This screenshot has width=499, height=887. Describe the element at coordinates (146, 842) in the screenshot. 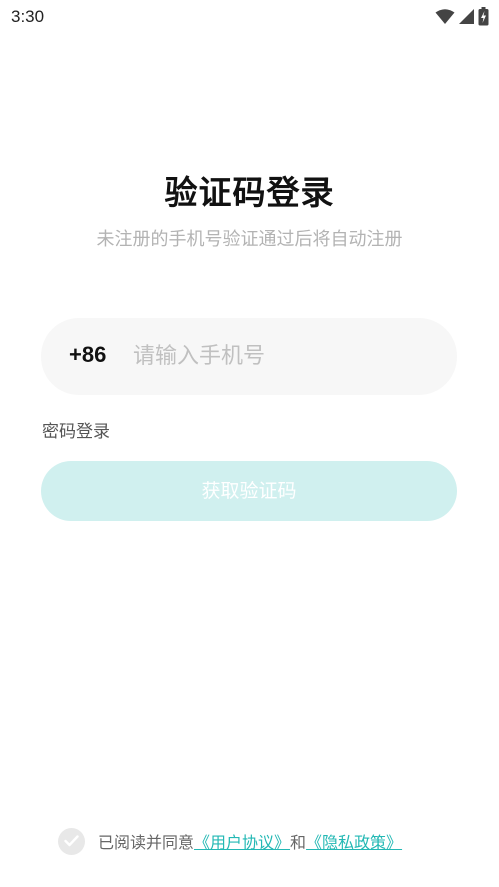

I see `agreement-prefix: 已阅读并同意` at that location.